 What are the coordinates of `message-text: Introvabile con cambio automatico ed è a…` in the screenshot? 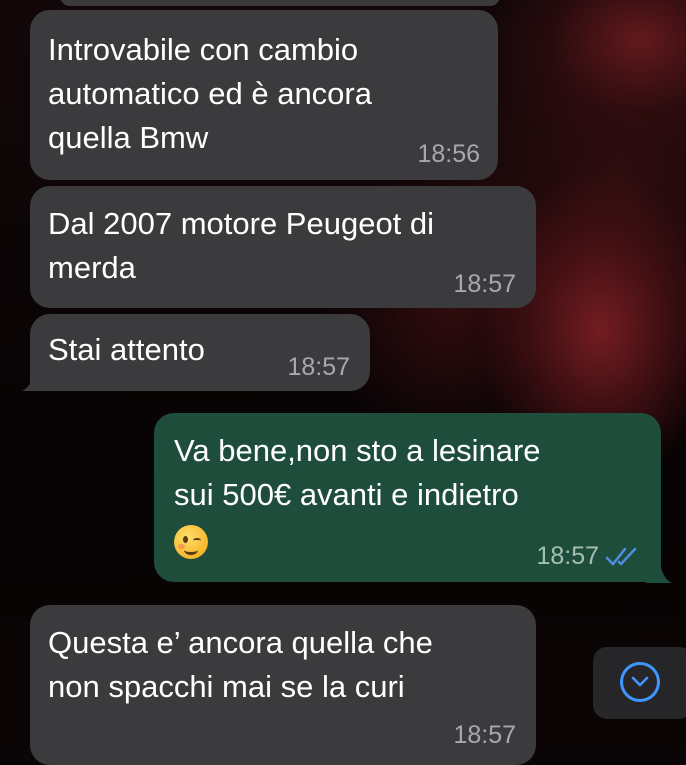 It's located at (210, 93).